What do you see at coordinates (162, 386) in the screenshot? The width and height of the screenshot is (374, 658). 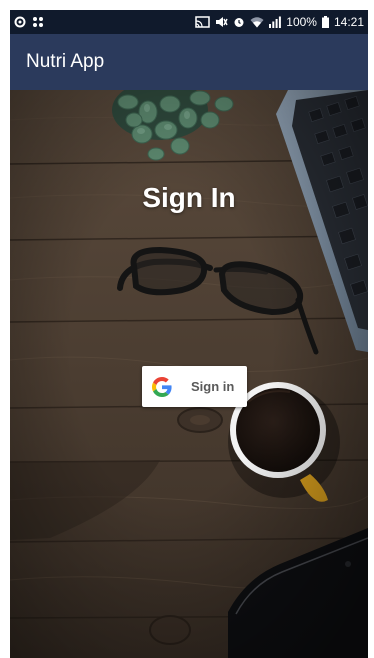 I see `google-g-icon` at bounding box center [162, 386].